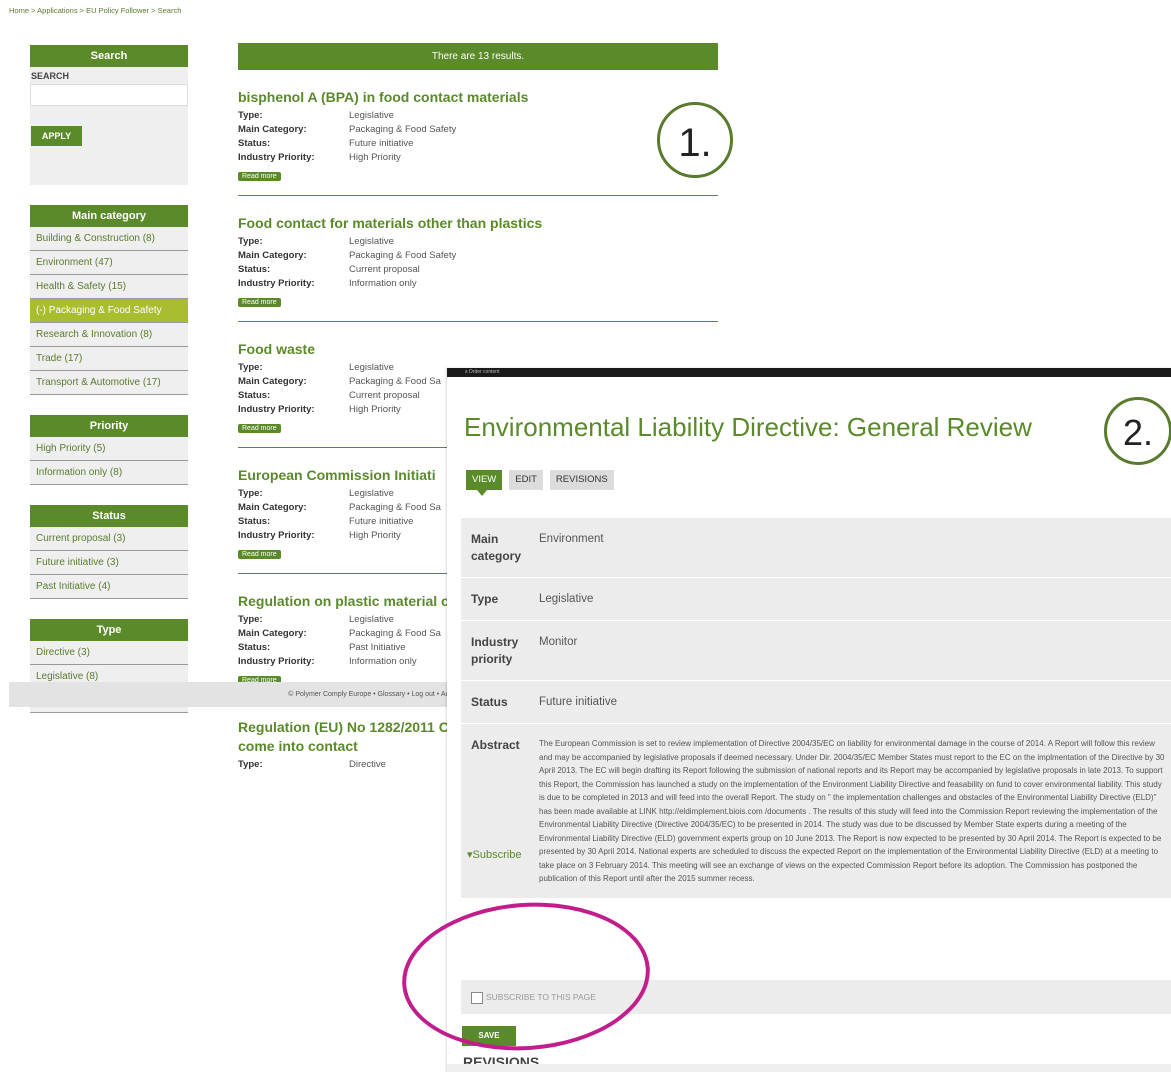 The image size is (1171, 1072). Describe the element at coordinates (109, 449) in the screenshot. I see `facet-item-high-priority: High Priority (5)` at that location.